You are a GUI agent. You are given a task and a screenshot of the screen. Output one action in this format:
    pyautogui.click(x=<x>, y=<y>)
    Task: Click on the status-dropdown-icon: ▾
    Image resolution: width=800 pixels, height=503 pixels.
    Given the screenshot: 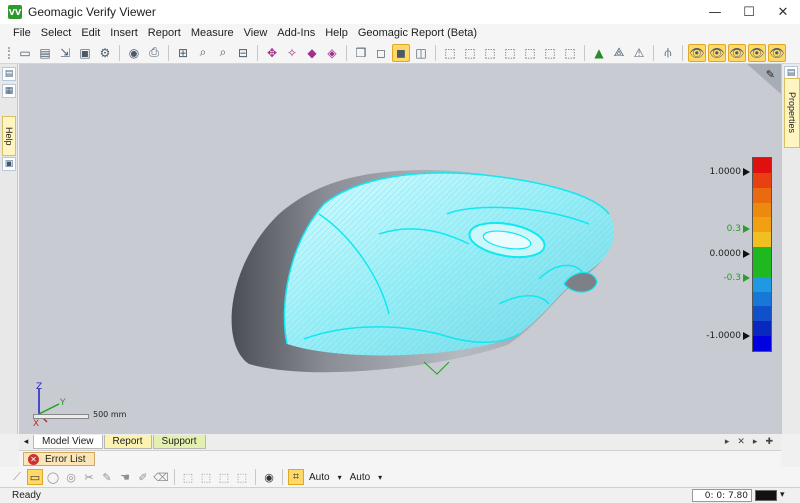 What is the action you would take?
    pyautogui.click(x=782, y=494)
    